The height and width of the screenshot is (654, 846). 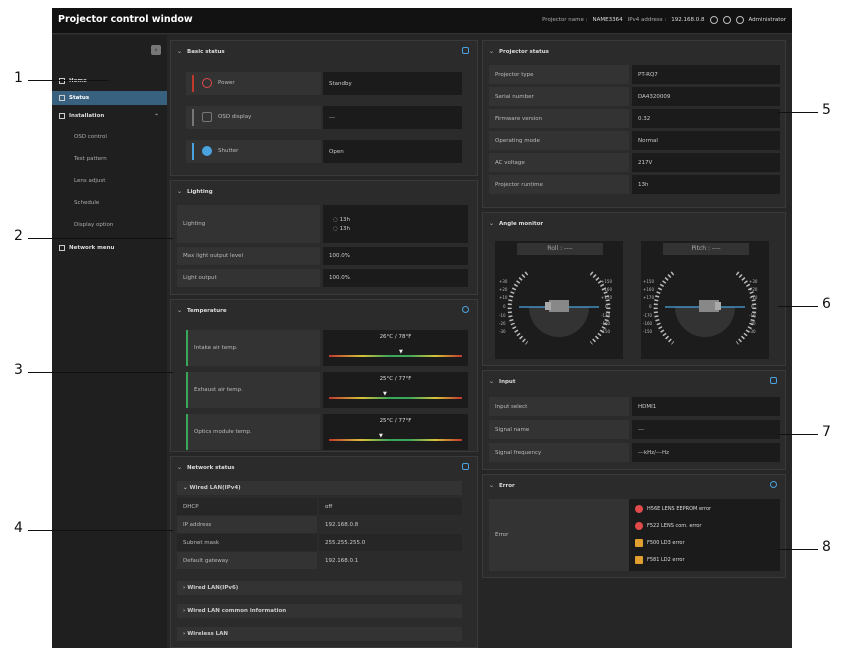 What do you see at coordinates (706, 184) in the screenshot?
I see `row-value: 13h` at bounding box center [706, 184].